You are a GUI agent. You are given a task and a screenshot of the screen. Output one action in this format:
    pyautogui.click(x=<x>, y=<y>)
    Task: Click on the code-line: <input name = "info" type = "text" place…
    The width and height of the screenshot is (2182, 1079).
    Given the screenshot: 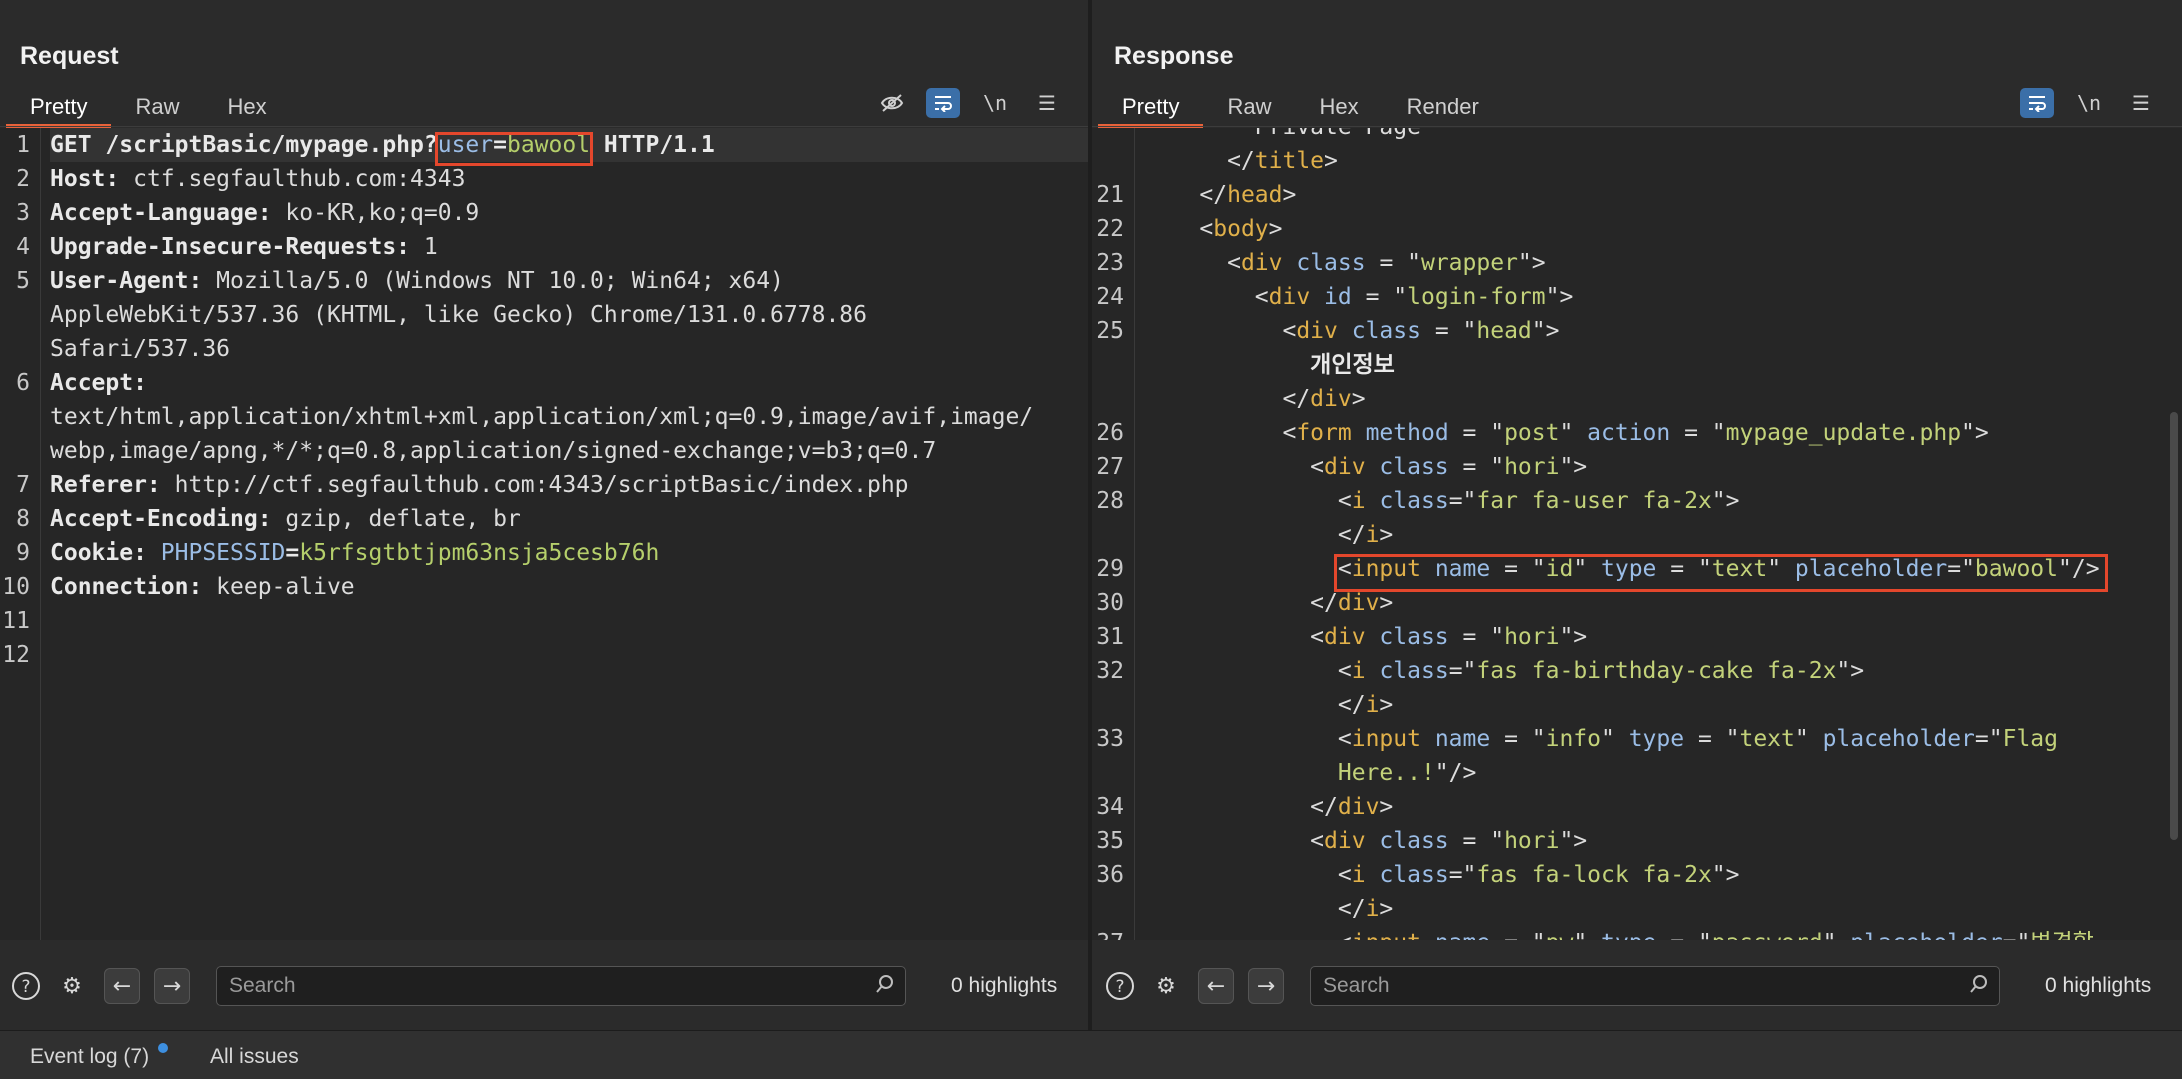 What is the action you would take?
    pyautogui.click(x=1653, y=739)
    